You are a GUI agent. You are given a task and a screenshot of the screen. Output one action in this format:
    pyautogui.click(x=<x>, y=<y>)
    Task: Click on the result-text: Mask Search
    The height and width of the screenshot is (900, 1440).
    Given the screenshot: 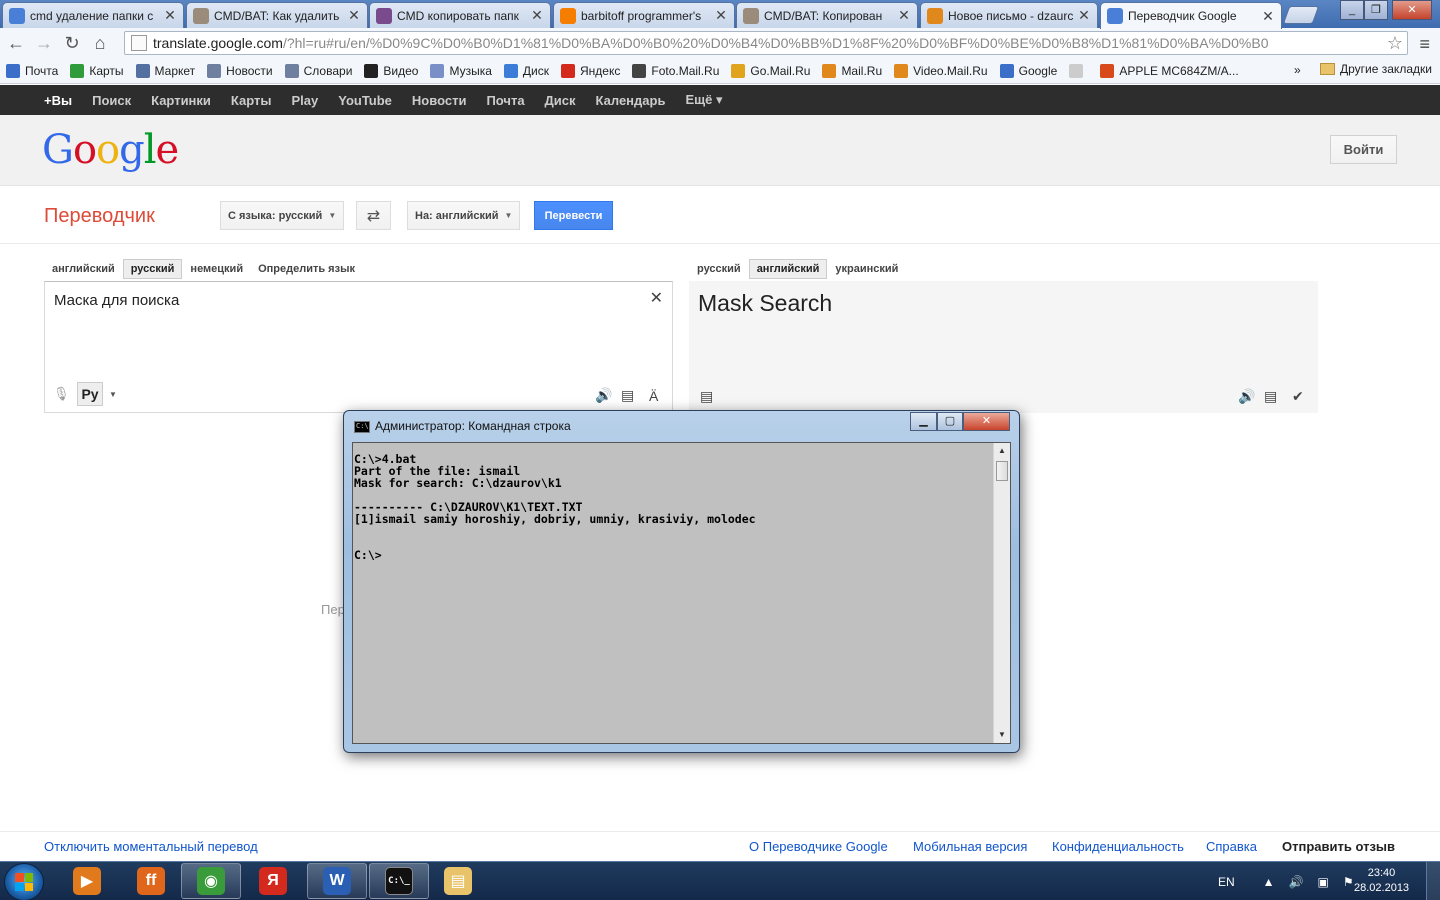 What is the action you would take?
    pyautogui.click(x=765, y=303)
    